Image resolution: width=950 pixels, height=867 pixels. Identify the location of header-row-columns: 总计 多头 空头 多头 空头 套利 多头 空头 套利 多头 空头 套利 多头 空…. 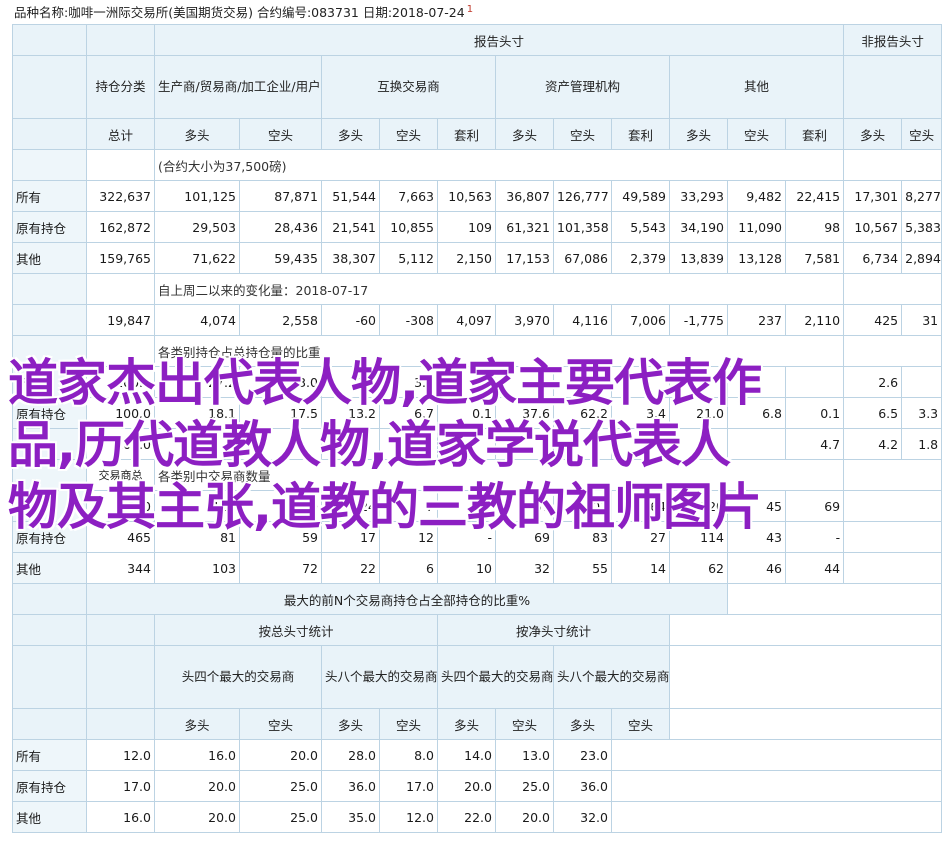
(477, 134).